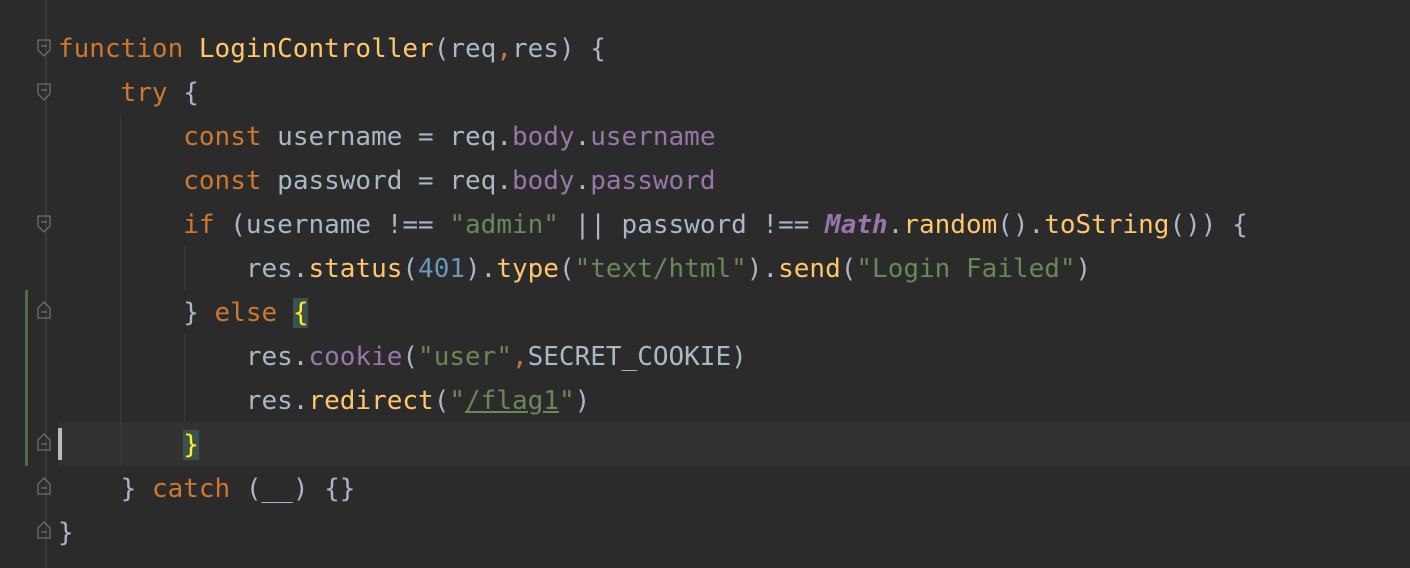  Describe the element at coordinates (856, 225) in the screenshot. I see `code-token: Math` at that location.